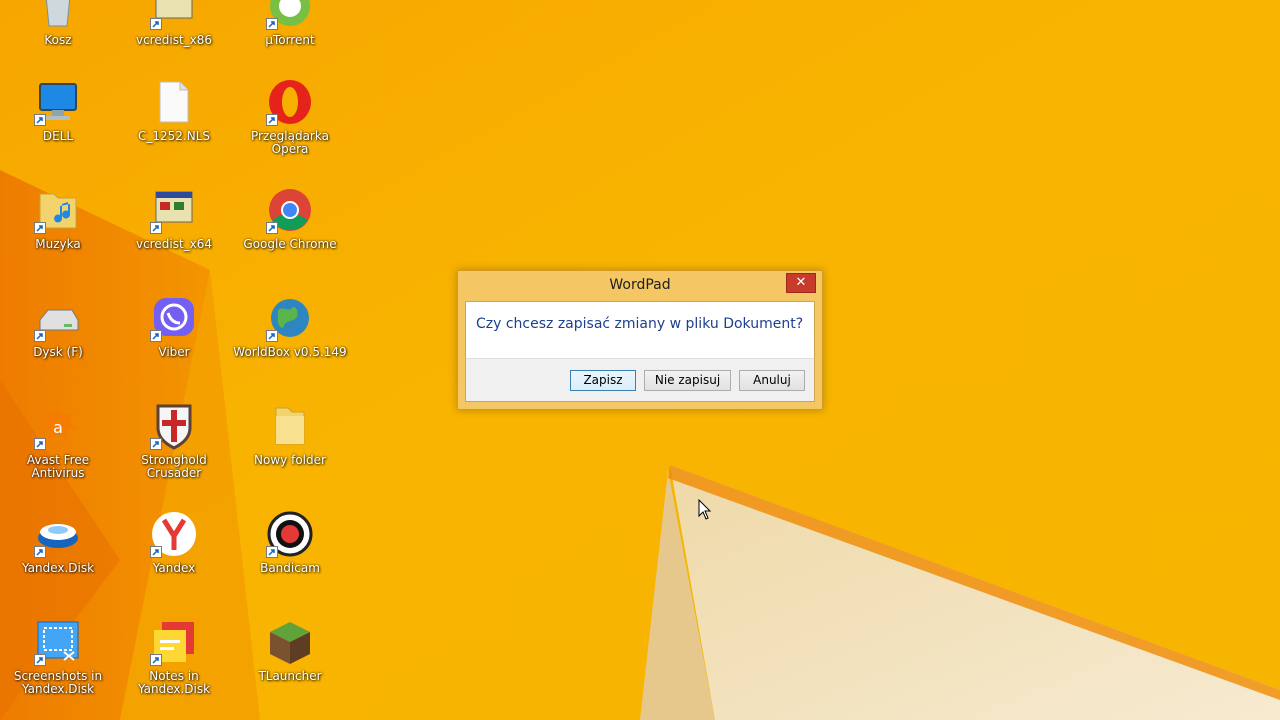  I want to click on desktop-icon-dysk-f: Dysk (F), so click(58, 326).